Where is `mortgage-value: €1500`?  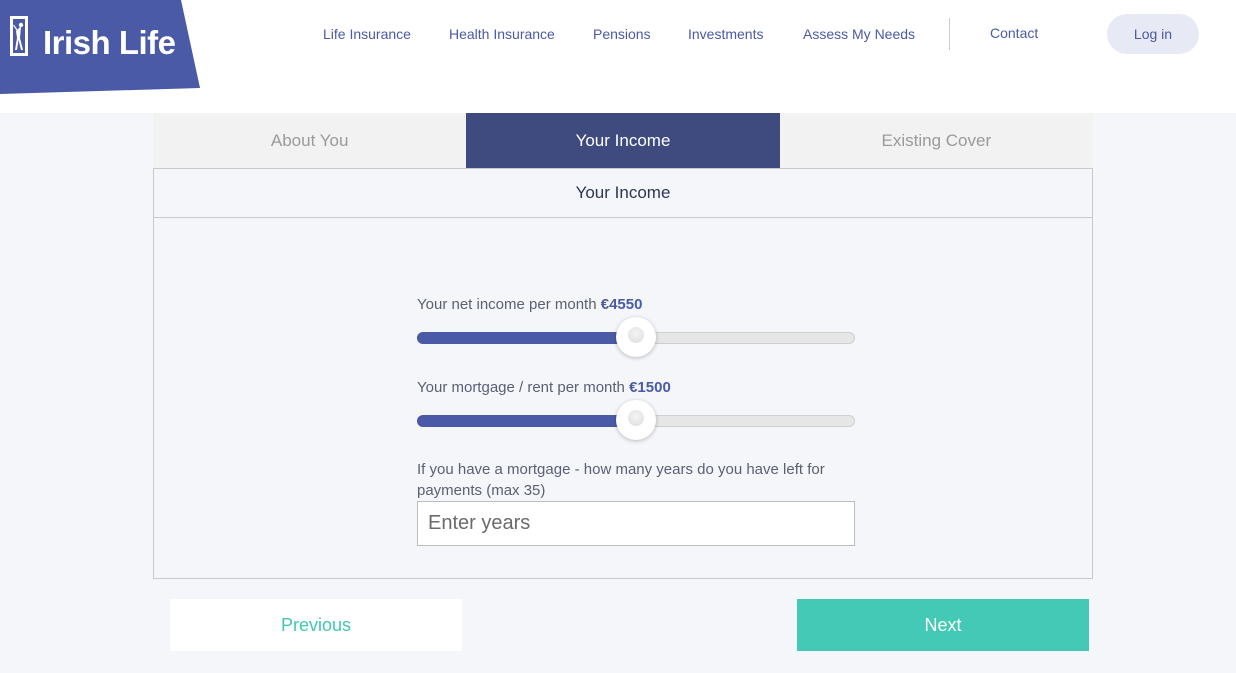 mortgage-value: €1500 is located at coordinates (650, 387).